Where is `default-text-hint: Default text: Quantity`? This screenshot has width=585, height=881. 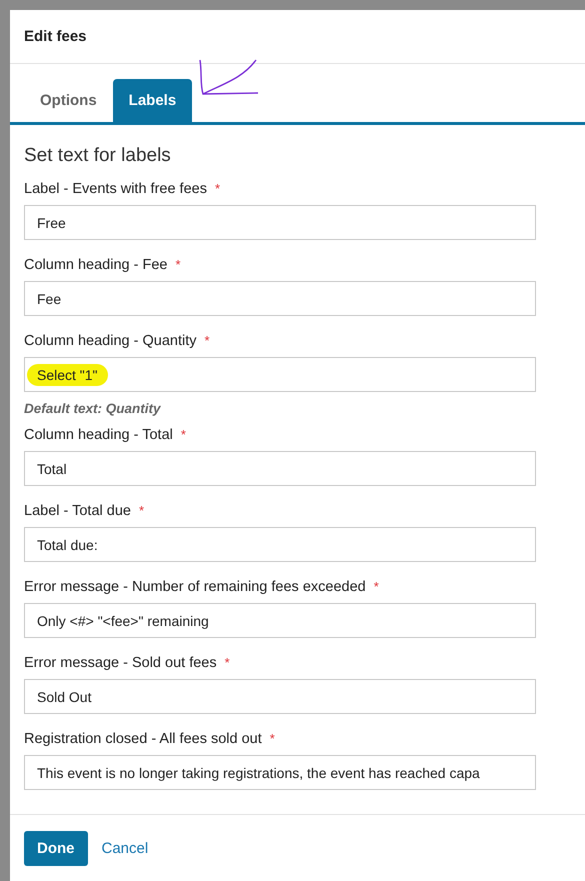 default-text-hint: Default text: Quantity is located at coordinates (93, 408).